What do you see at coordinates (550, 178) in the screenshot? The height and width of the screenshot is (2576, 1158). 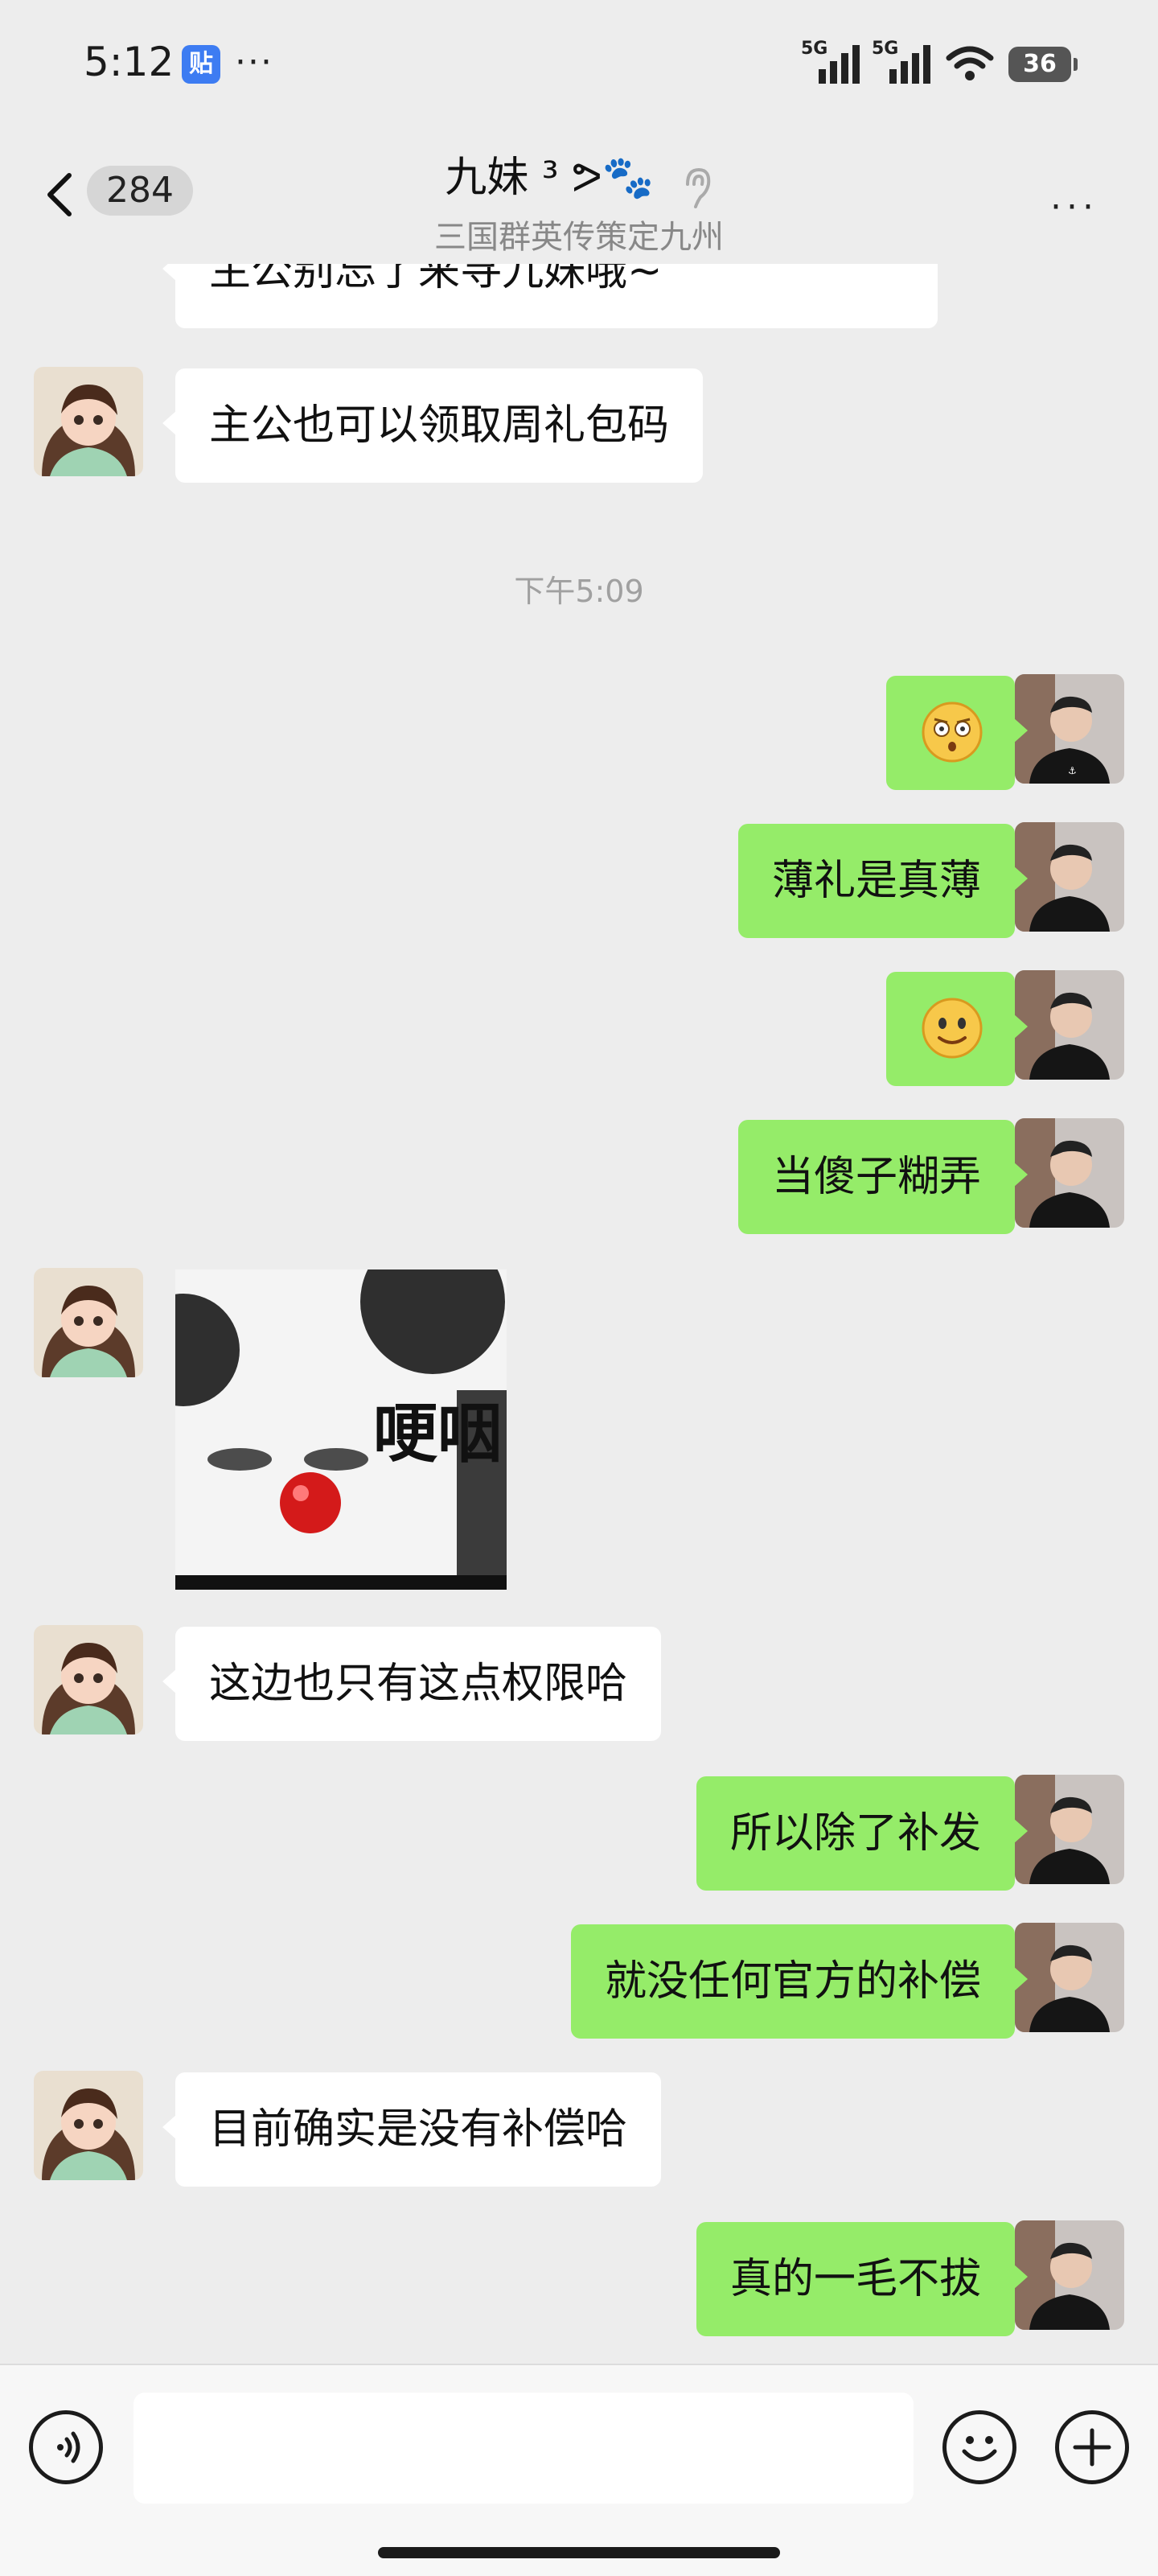 I see `chat-title: 九妹 ³ ᕗ🐾` at bounding box center [550, 178].